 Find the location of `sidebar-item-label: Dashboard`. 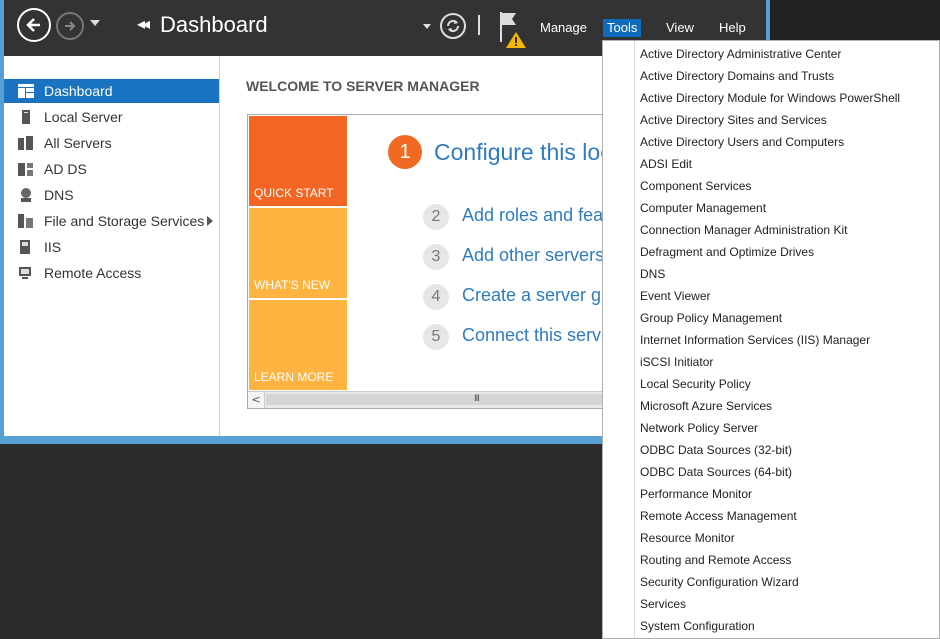

sidebar-item-label: Dashboard is located at coordinates (78, 91).